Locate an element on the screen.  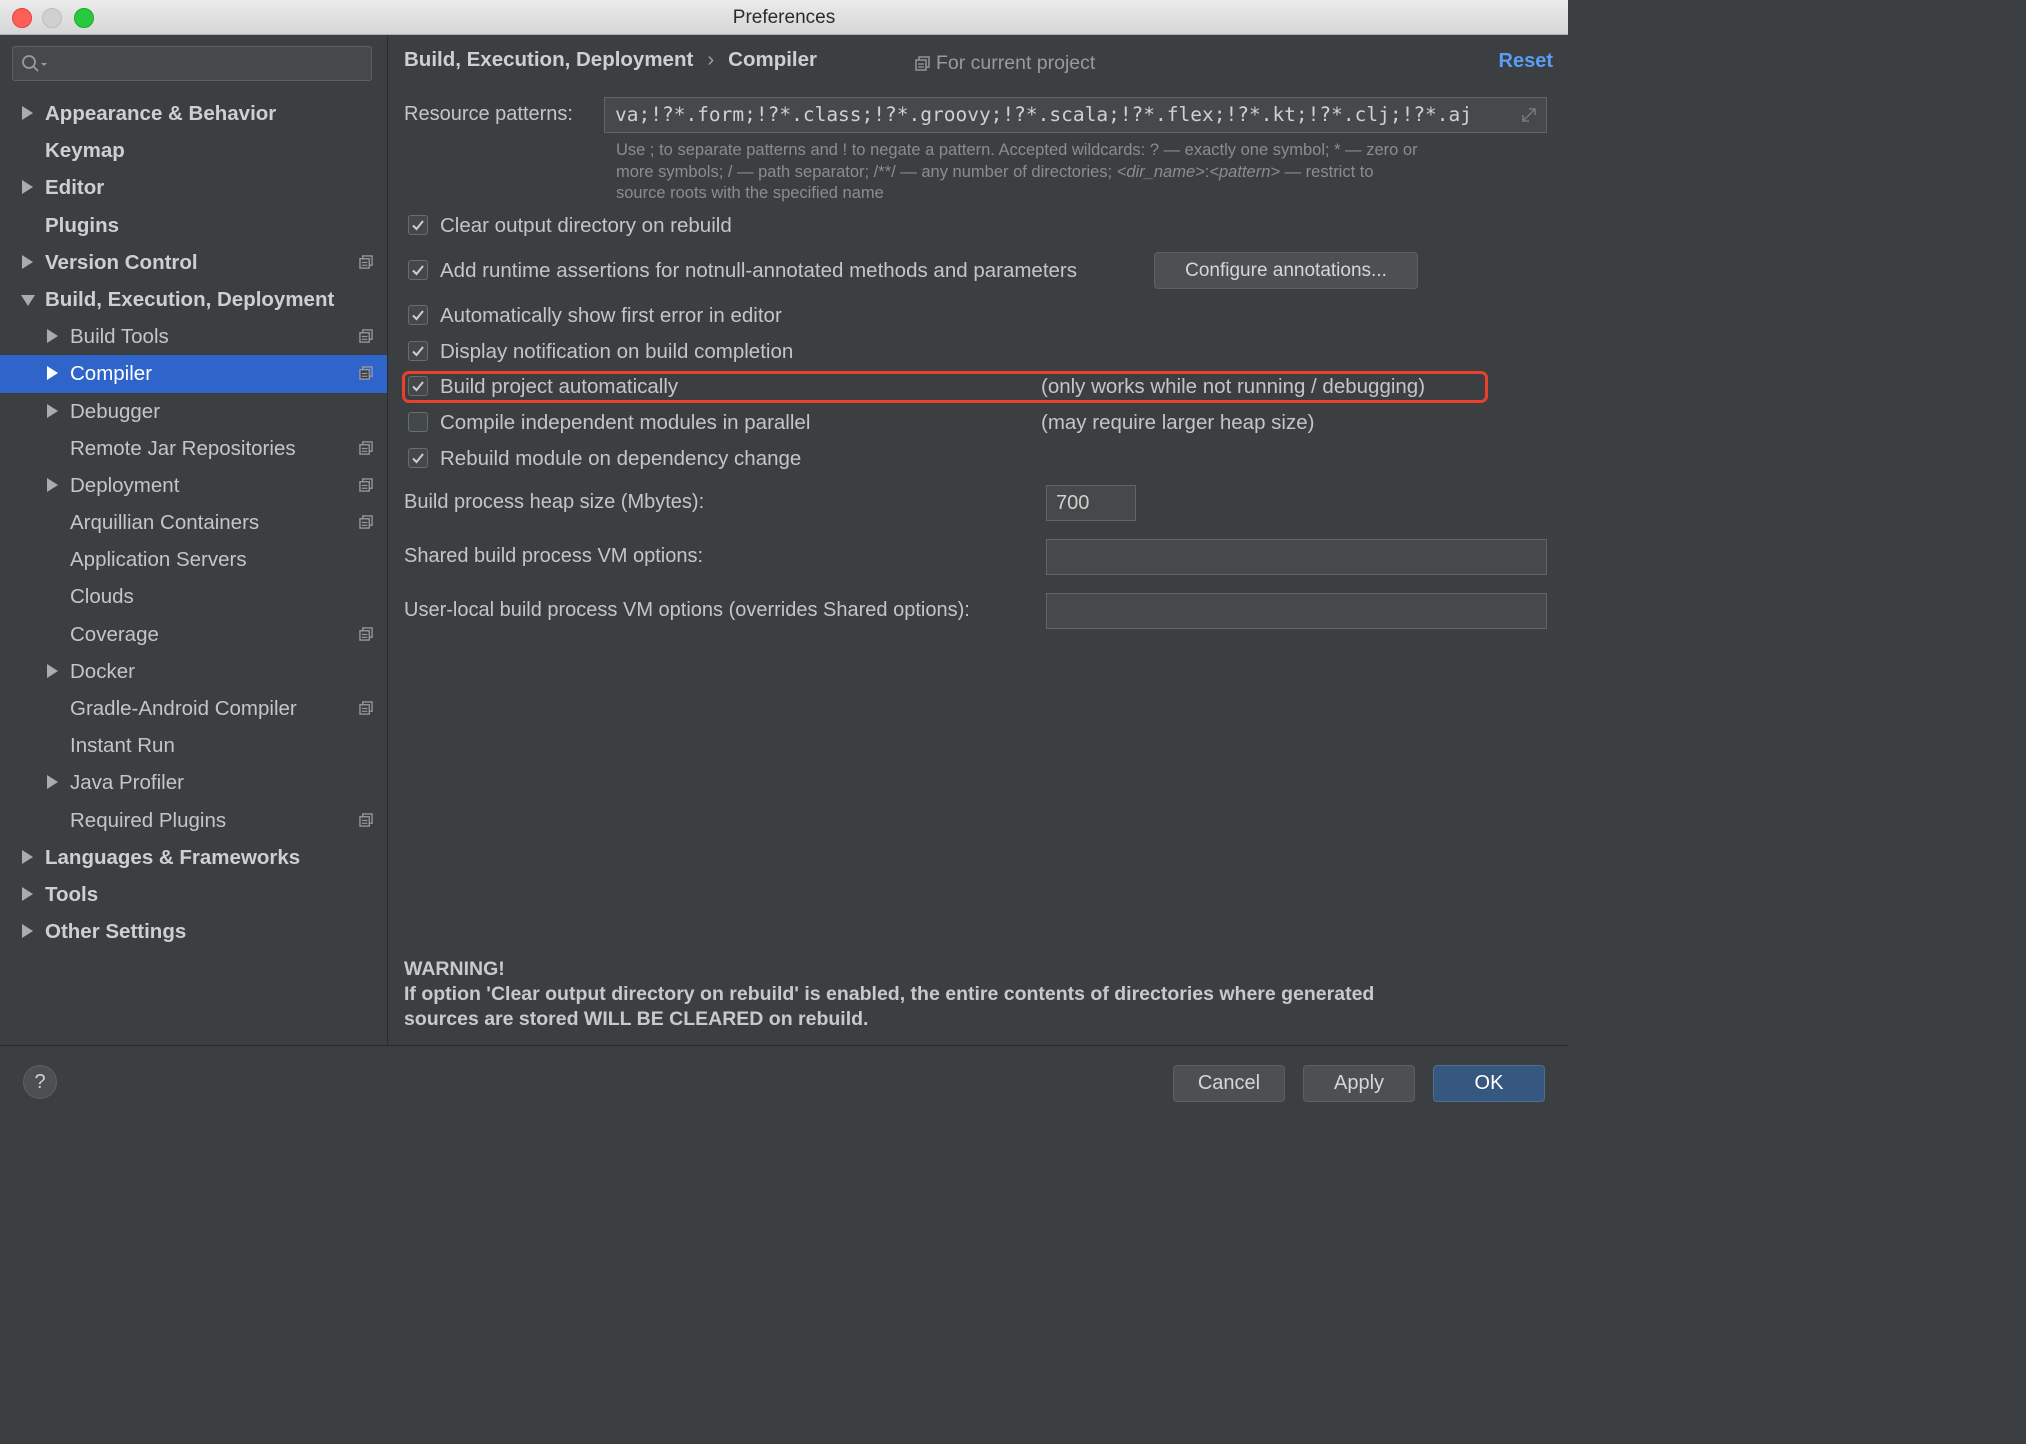
title-bar: Preferences is located at coordinates (784, 17).